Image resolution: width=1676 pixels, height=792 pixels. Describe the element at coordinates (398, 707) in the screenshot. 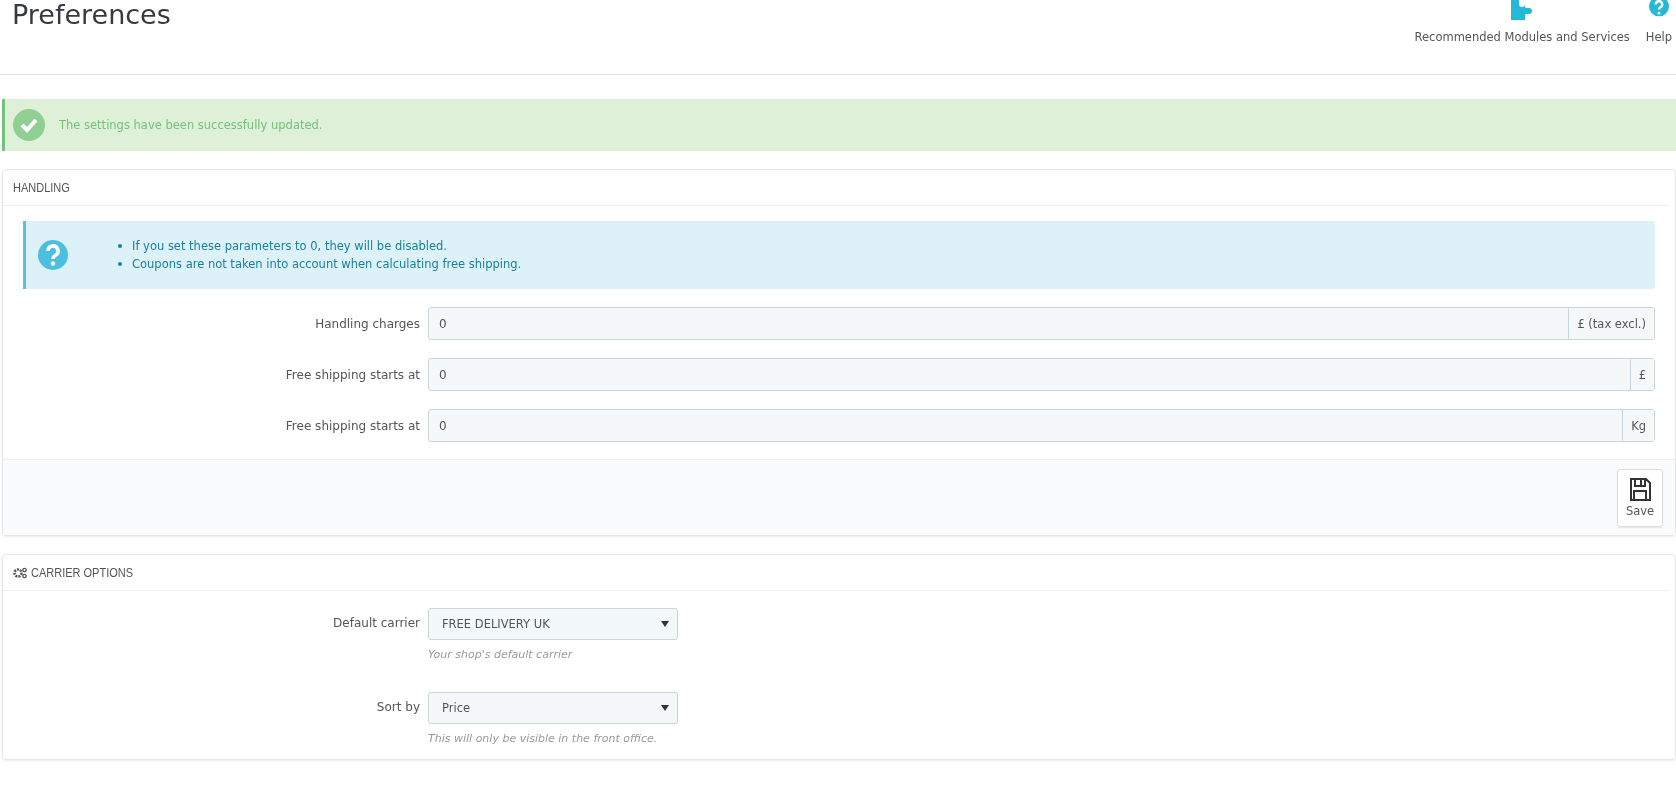

I see `field-label: Sort by` at that location.